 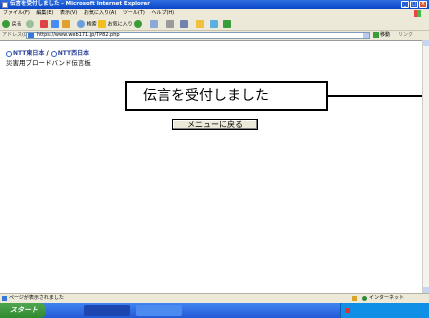 I want to click on stop-icon, so click(x=44, y=24).